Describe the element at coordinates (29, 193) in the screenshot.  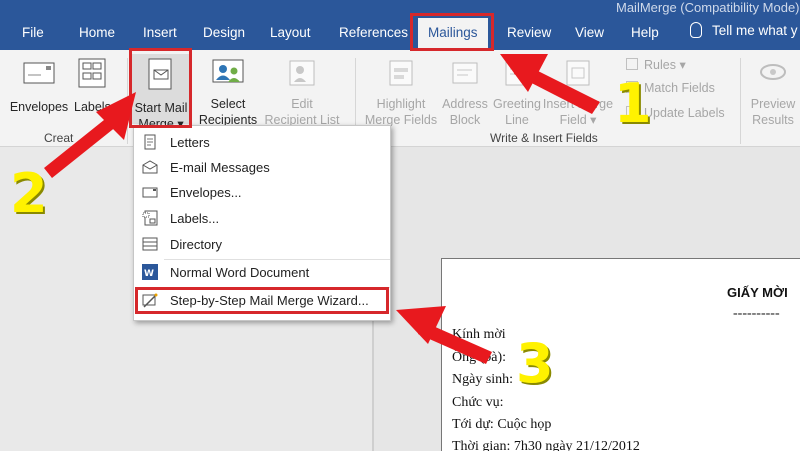
I see `step-number-2: 2` at that location.